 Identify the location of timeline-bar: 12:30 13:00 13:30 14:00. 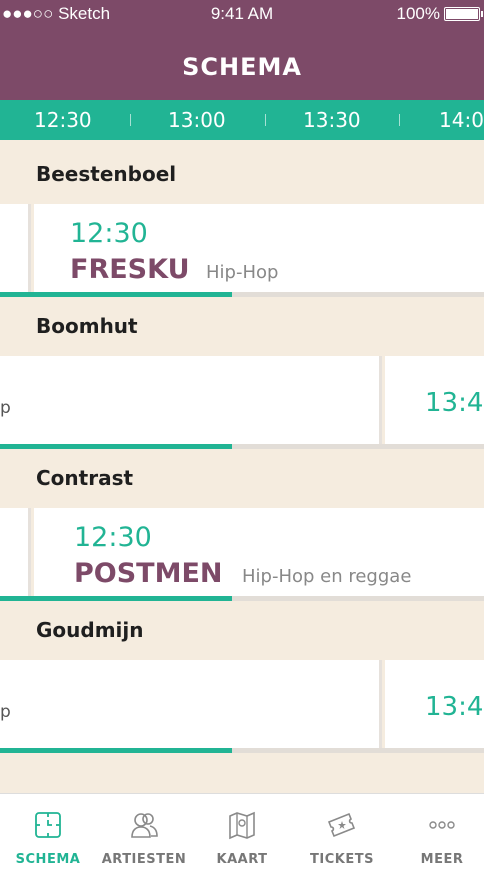
(242, 120).